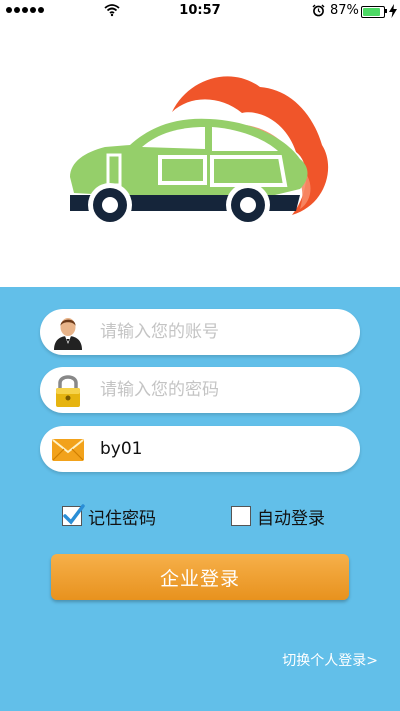 The width and height of the screenshot is (400, 711). What do you see at coordinates (122, 518) in the screenshot?
I see `remember-password-label: 记住密码` at bounding box center [122, 518].